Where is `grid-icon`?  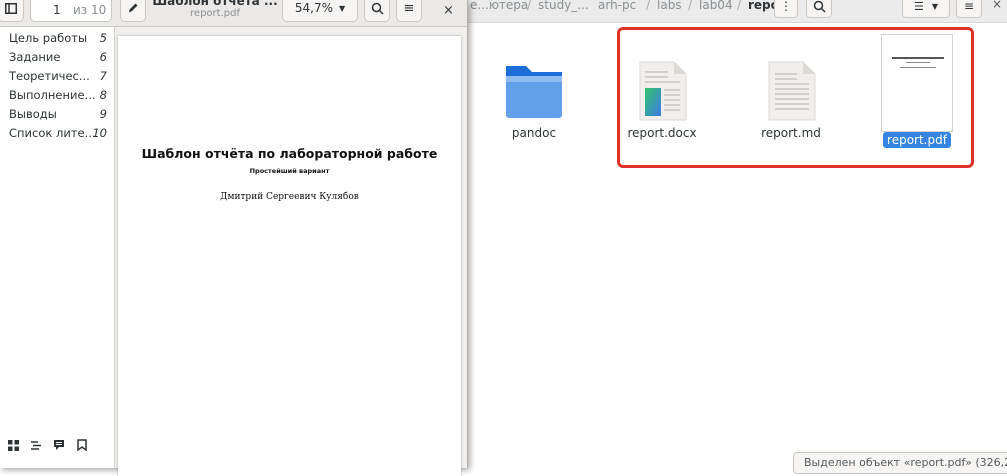 grid-icon is located at coordinates (13, 445).